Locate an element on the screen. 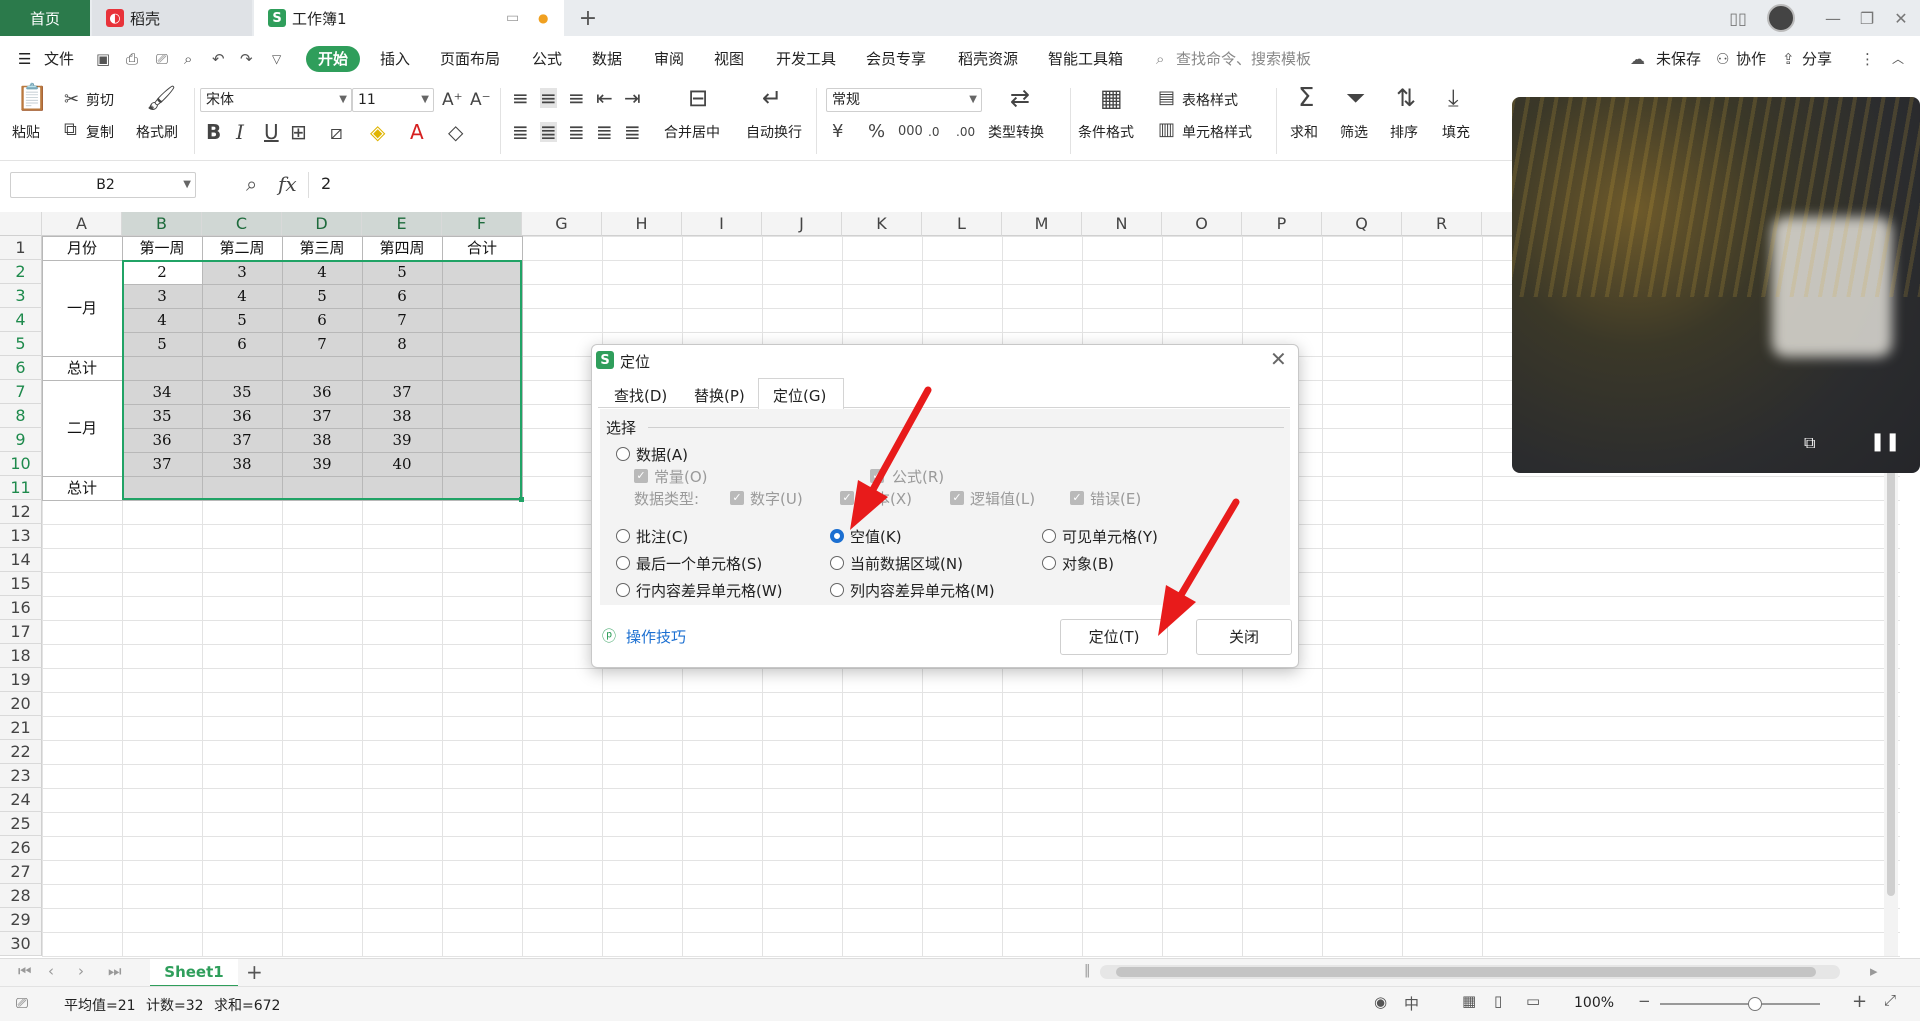 The width and height of the screenshot is (1920, 1021). dialog-close-icon: ✕ is located at coordinates (1278, 359).